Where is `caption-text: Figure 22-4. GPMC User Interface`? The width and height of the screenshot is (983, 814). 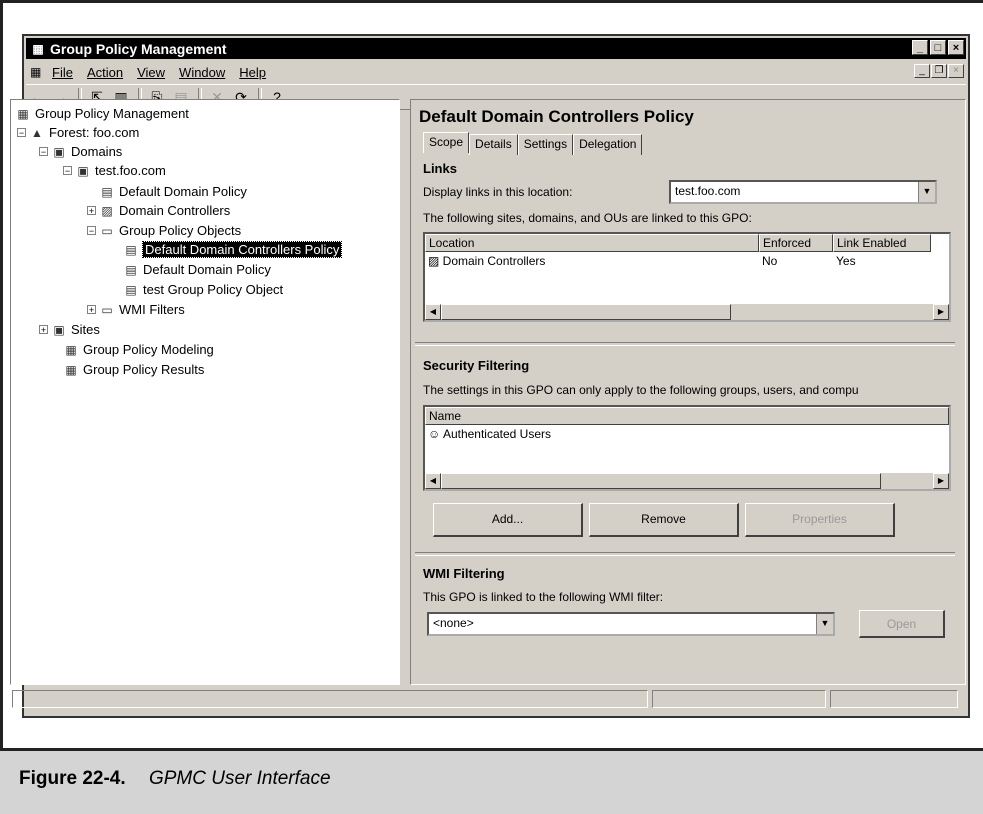
caption-text: Figure 22-4. GPMC User Interface is located at coordinates (175, 779).